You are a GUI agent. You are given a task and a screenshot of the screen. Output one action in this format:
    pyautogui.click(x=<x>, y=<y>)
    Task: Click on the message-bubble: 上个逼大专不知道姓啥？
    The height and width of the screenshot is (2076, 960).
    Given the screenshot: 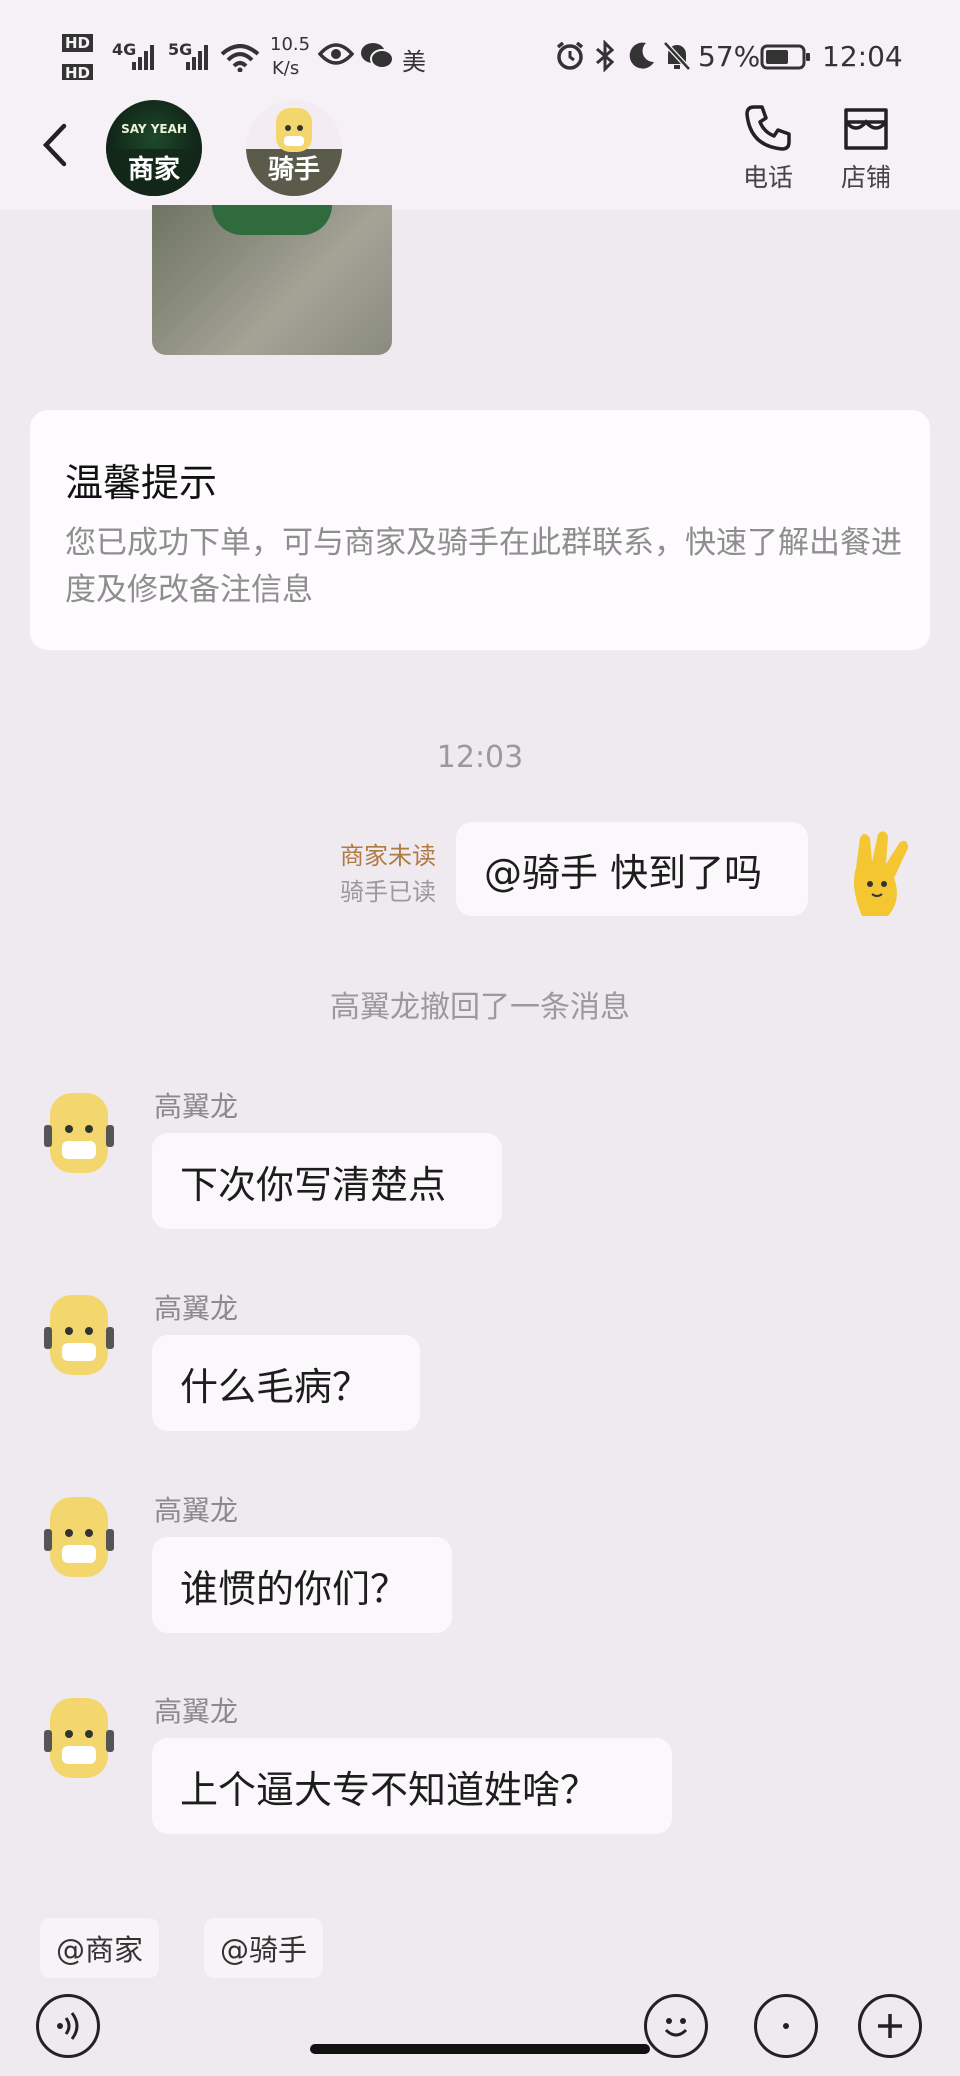 What is the action you would take?
    pyautogui.click(x=412, y=1786)
    